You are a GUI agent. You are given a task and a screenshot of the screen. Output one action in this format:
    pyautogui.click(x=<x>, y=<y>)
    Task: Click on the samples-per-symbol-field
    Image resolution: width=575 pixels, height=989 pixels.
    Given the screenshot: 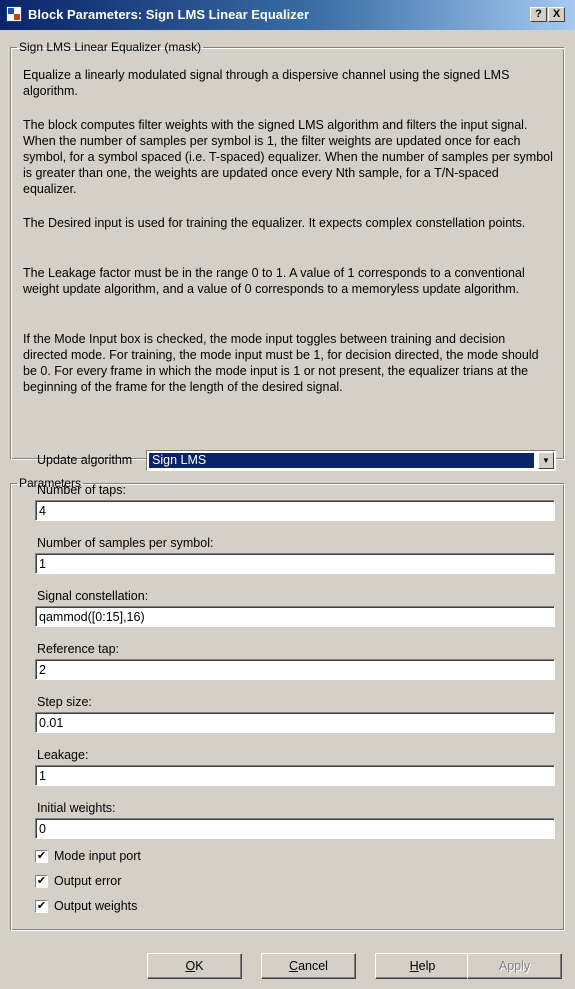 What is the action you would take?
    pyautogui.click(x=295, y=563)
    